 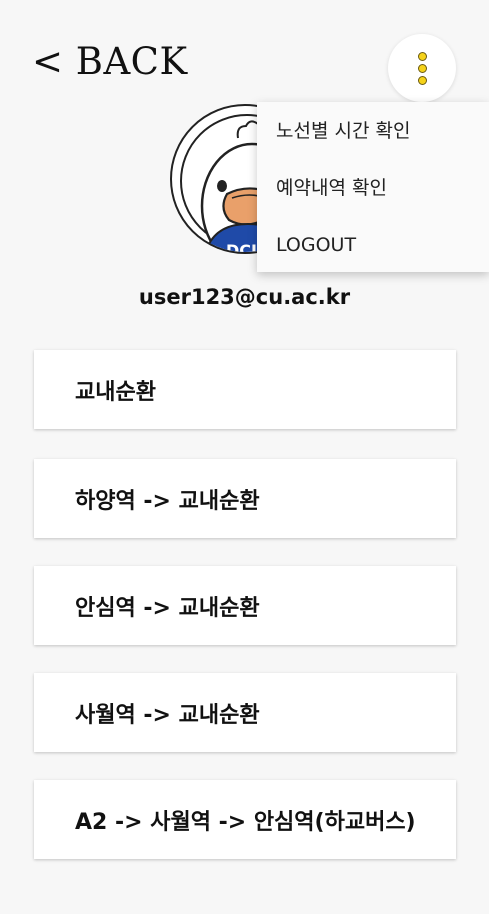 What do you see at coordinates (167, 608) in the screenshot?
I see `route-label: 안심역 -> 교내순환` at bounding box center [167, 608].